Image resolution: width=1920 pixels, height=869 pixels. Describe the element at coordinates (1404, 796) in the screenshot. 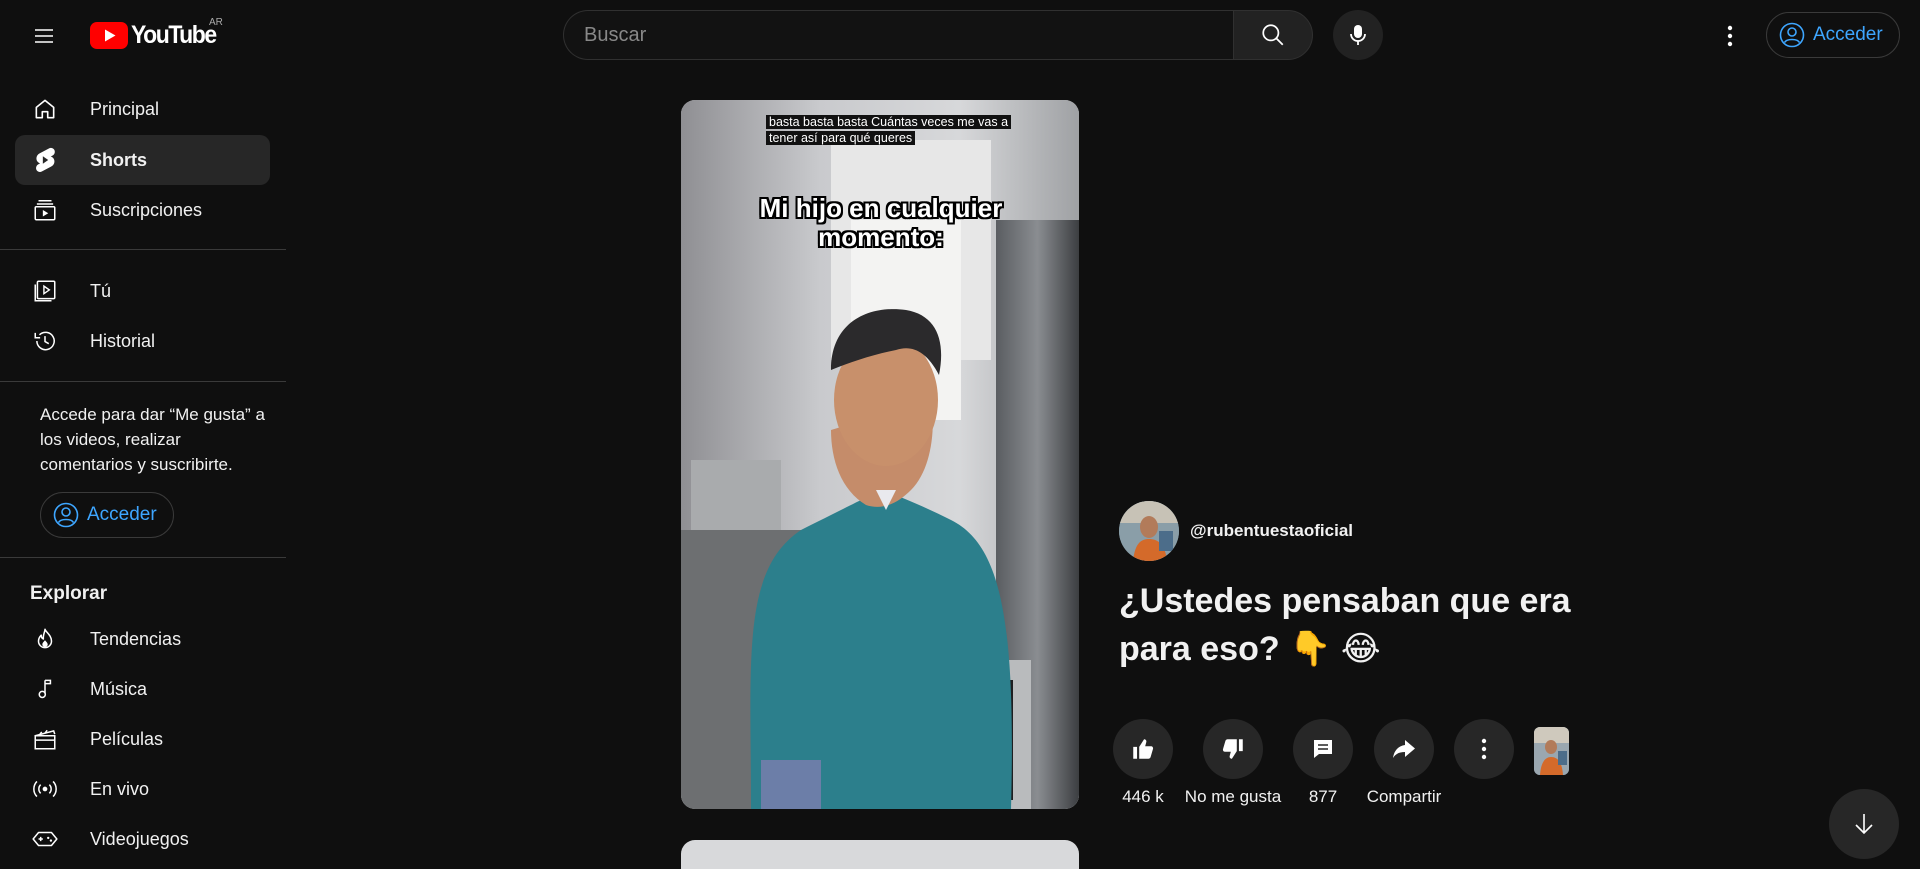

I see `share-label: Compartir` at that location.